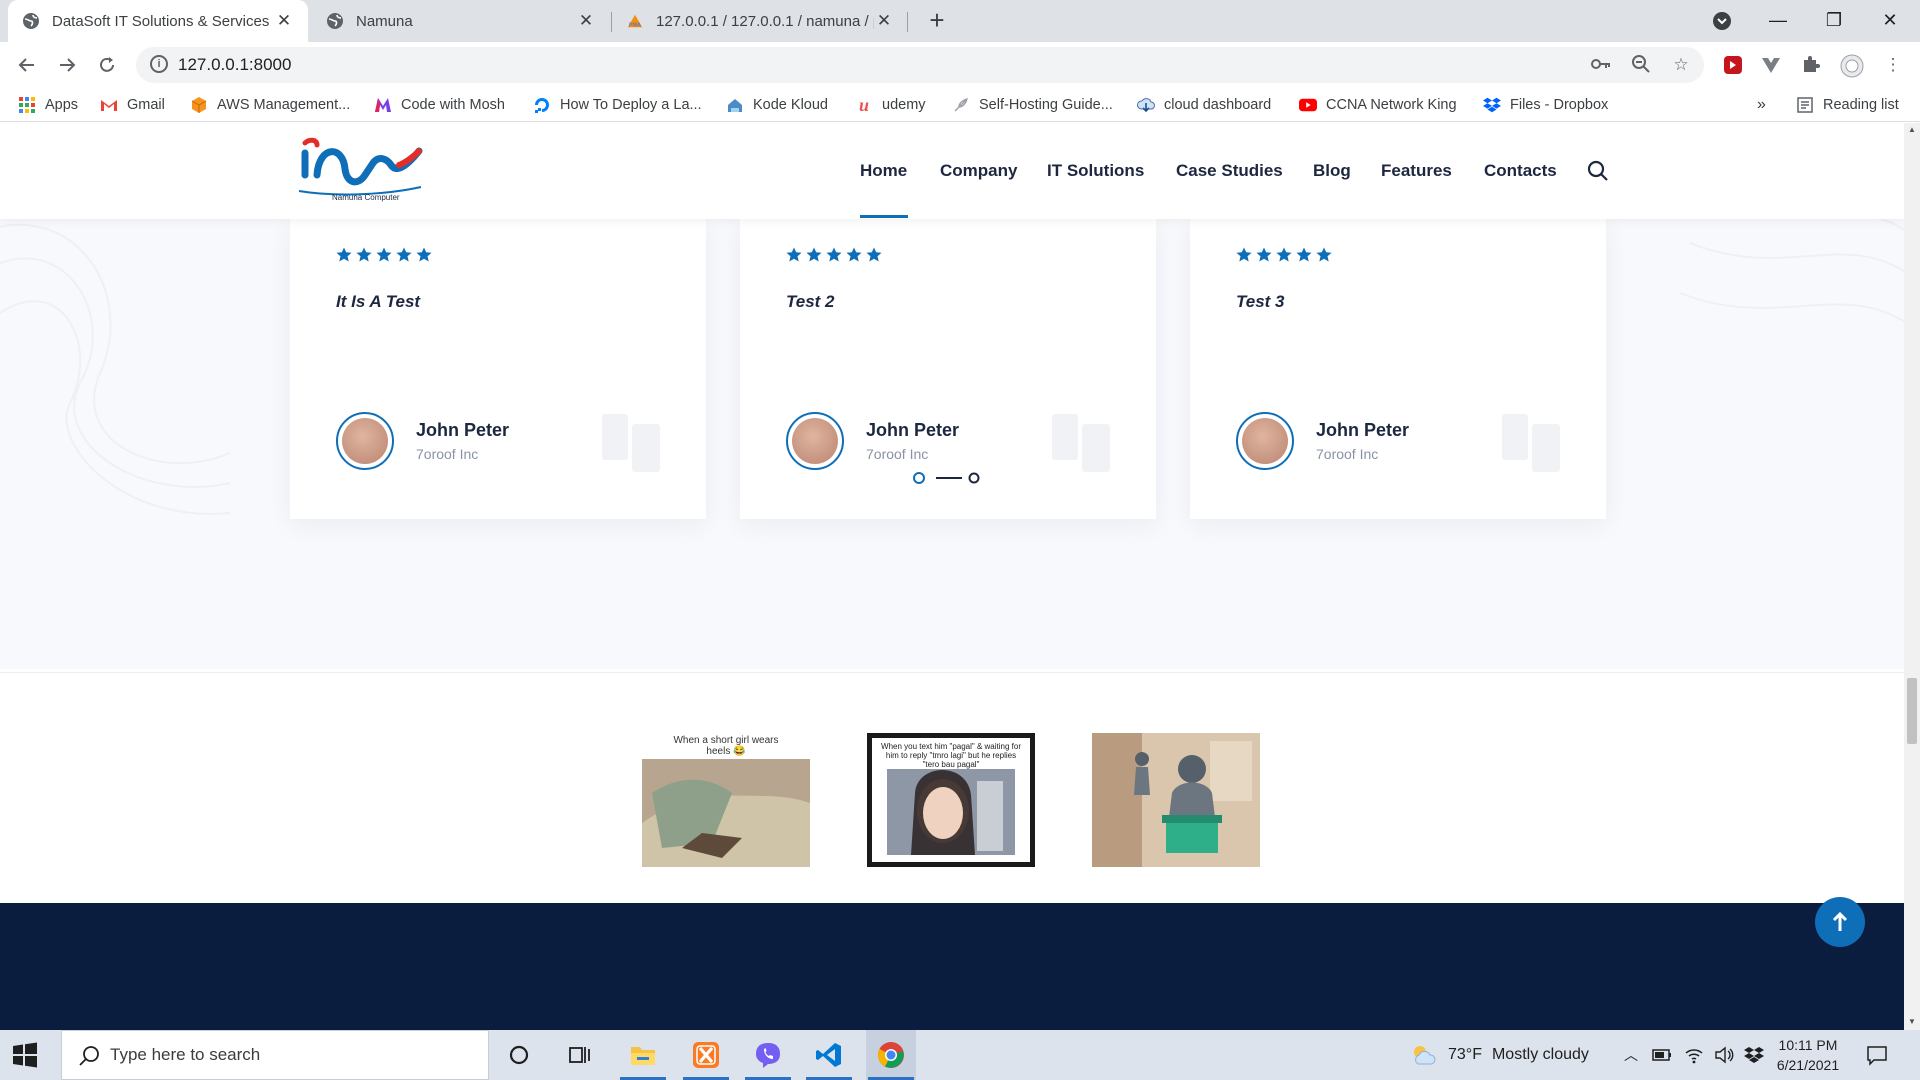 This screenshot has width=1920, height=1080. What do you see at coordinates (1852, 66) in the screenshot?
I see `profile-avatar-icon` at bounding box center [1852, 66].